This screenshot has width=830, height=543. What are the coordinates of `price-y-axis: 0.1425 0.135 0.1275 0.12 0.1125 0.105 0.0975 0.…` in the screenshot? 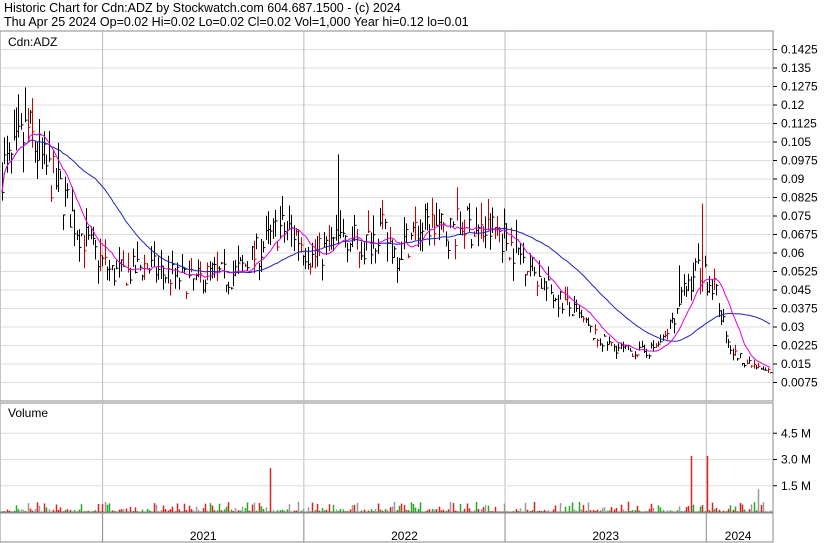 It's located at (795, 216).